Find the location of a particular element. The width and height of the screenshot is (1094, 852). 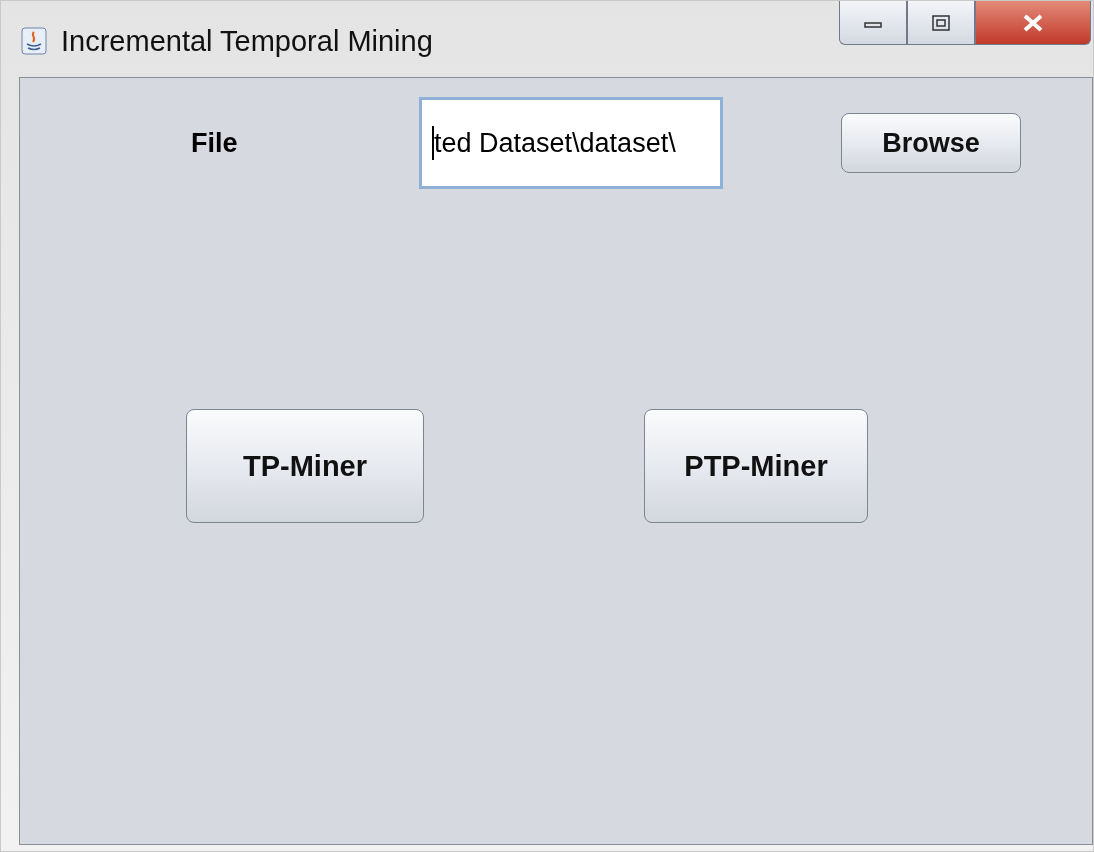

maximize-button is located at coordinates (941, 23).